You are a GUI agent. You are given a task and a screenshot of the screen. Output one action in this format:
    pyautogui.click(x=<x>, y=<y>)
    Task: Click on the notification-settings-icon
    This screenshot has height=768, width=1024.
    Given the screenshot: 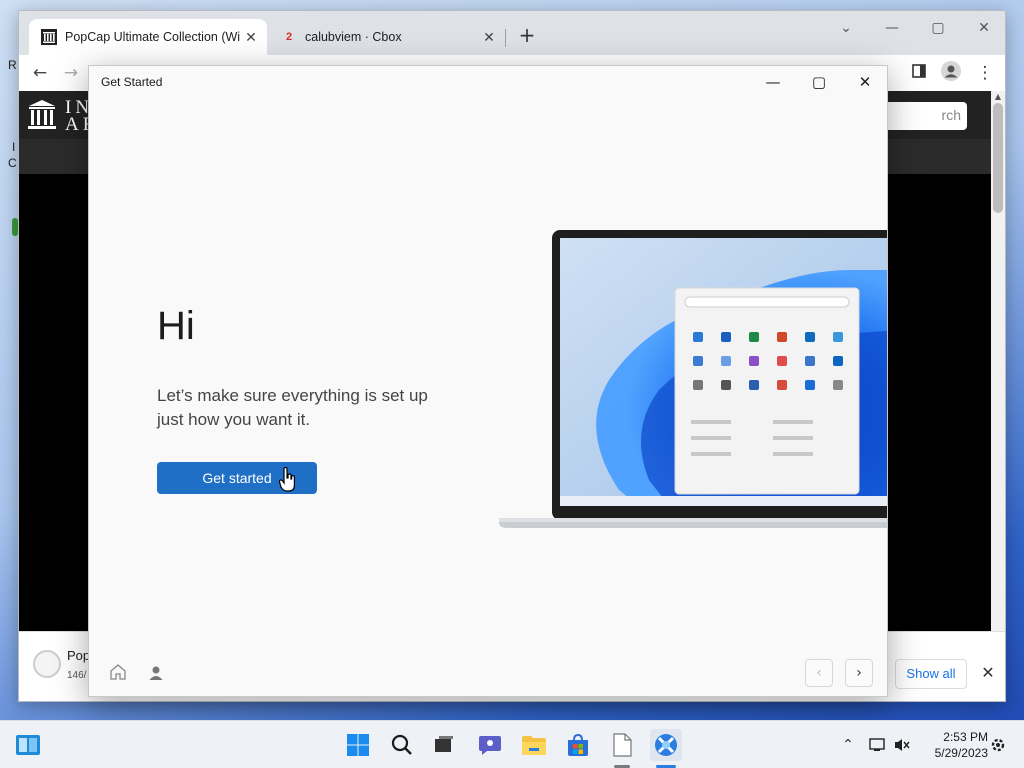 What is the action you would take?
    pyautogui.click(x=998, y=745)
    